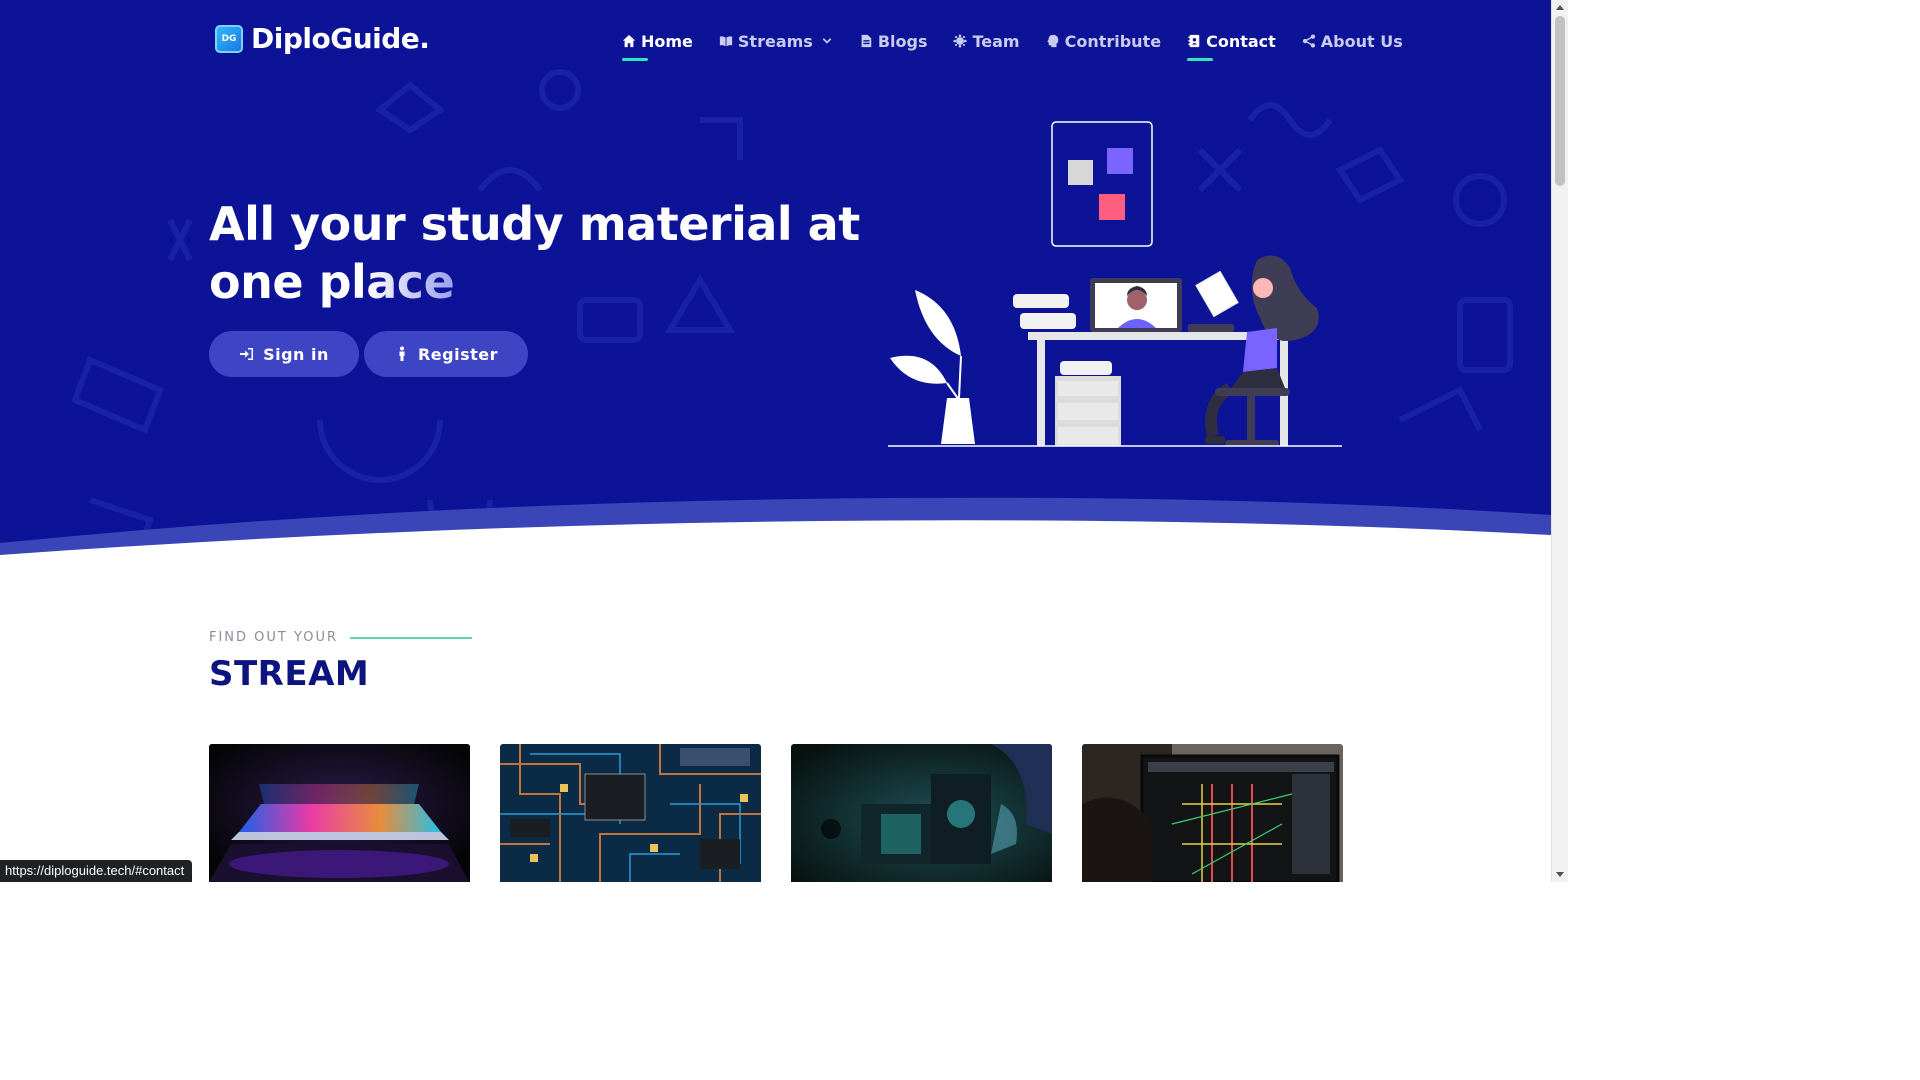  I want to click on nav-item-team: Team, so click(986, 41).